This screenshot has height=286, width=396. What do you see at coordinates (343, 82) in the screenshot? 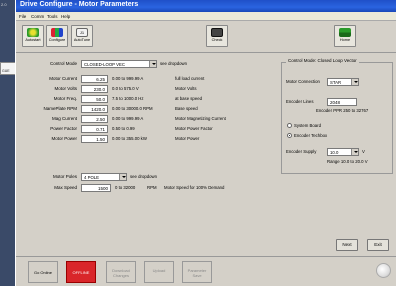
I see `motor-connection-select: STAR` at bounding box center [343, 82].